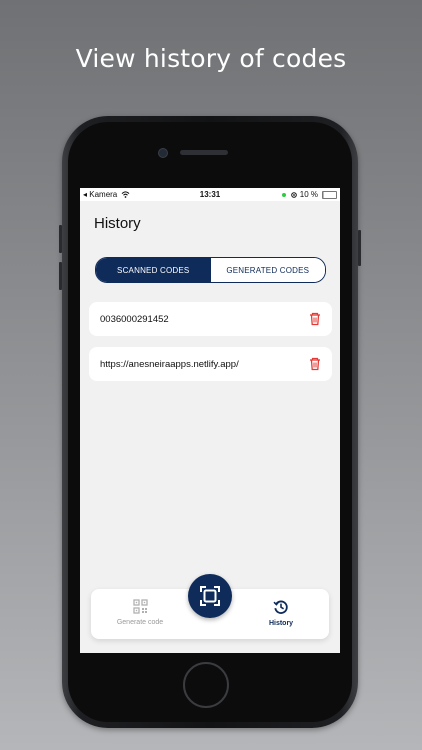 The image size is (422, 750). I want to click on qr-code-icon, so click(140, 606).